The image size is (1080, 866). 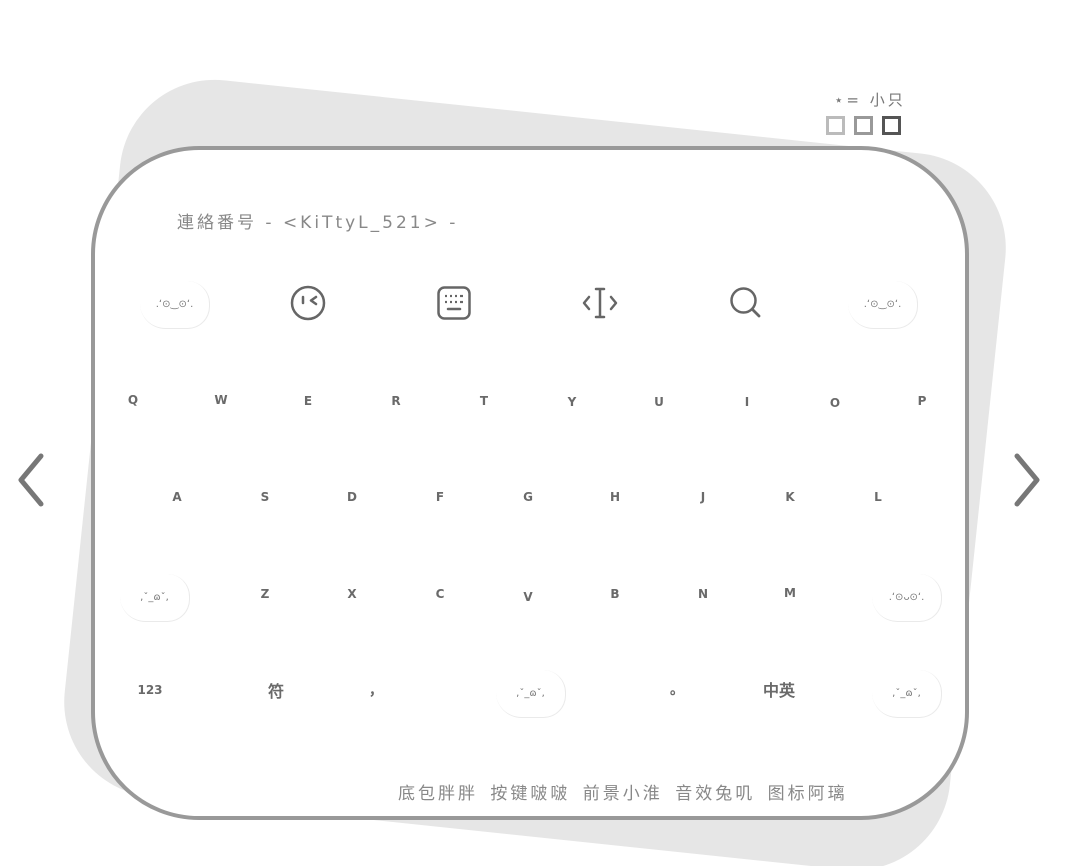 What do you see at coordinates (677, 689) in the screenshot?
I see `period-key: 。` at bounding box center [677, 689].